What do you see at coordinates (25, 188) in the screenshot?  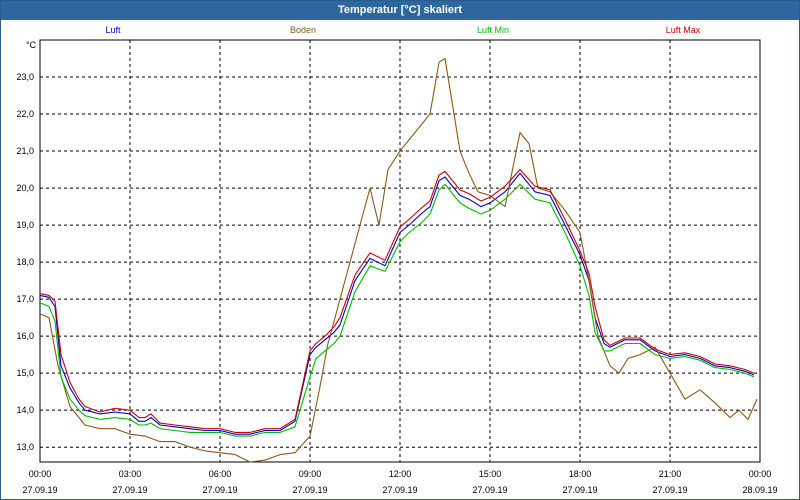 I see `y-tick-label: 20,0` at bounding box center [25, 188].